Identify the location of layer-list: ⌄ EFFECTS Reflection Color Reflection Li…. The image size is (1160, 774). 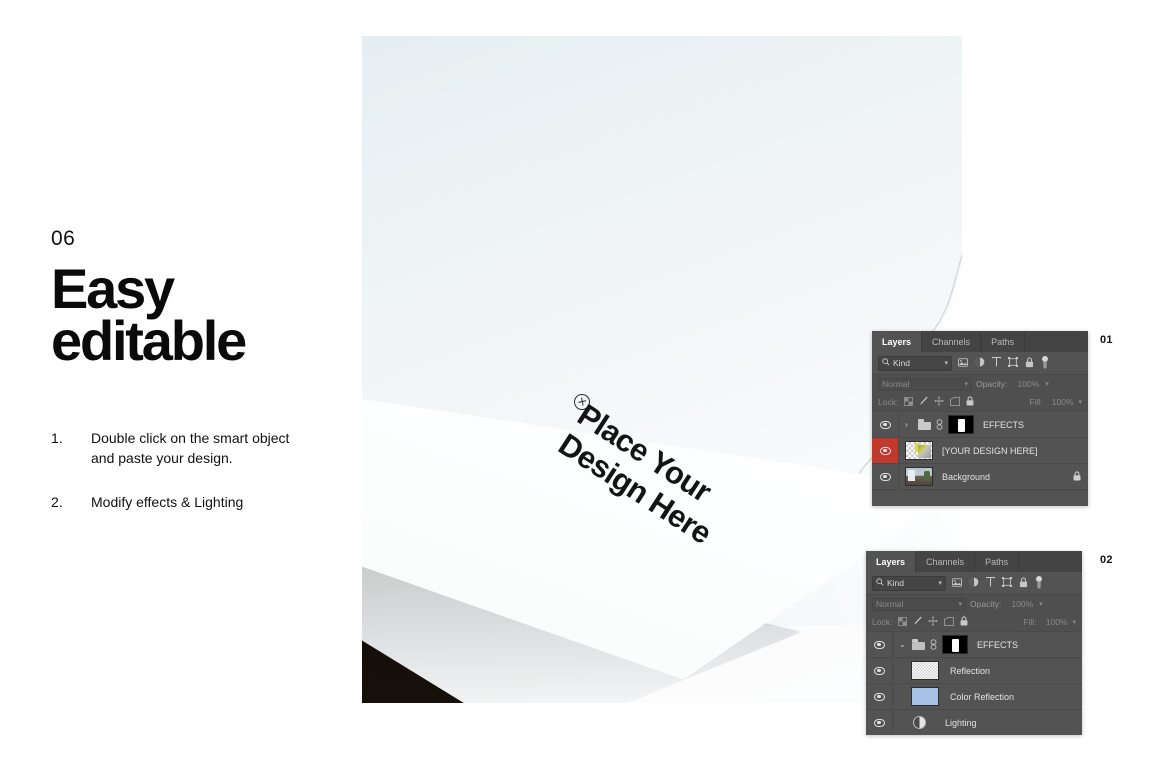
(974, 683).